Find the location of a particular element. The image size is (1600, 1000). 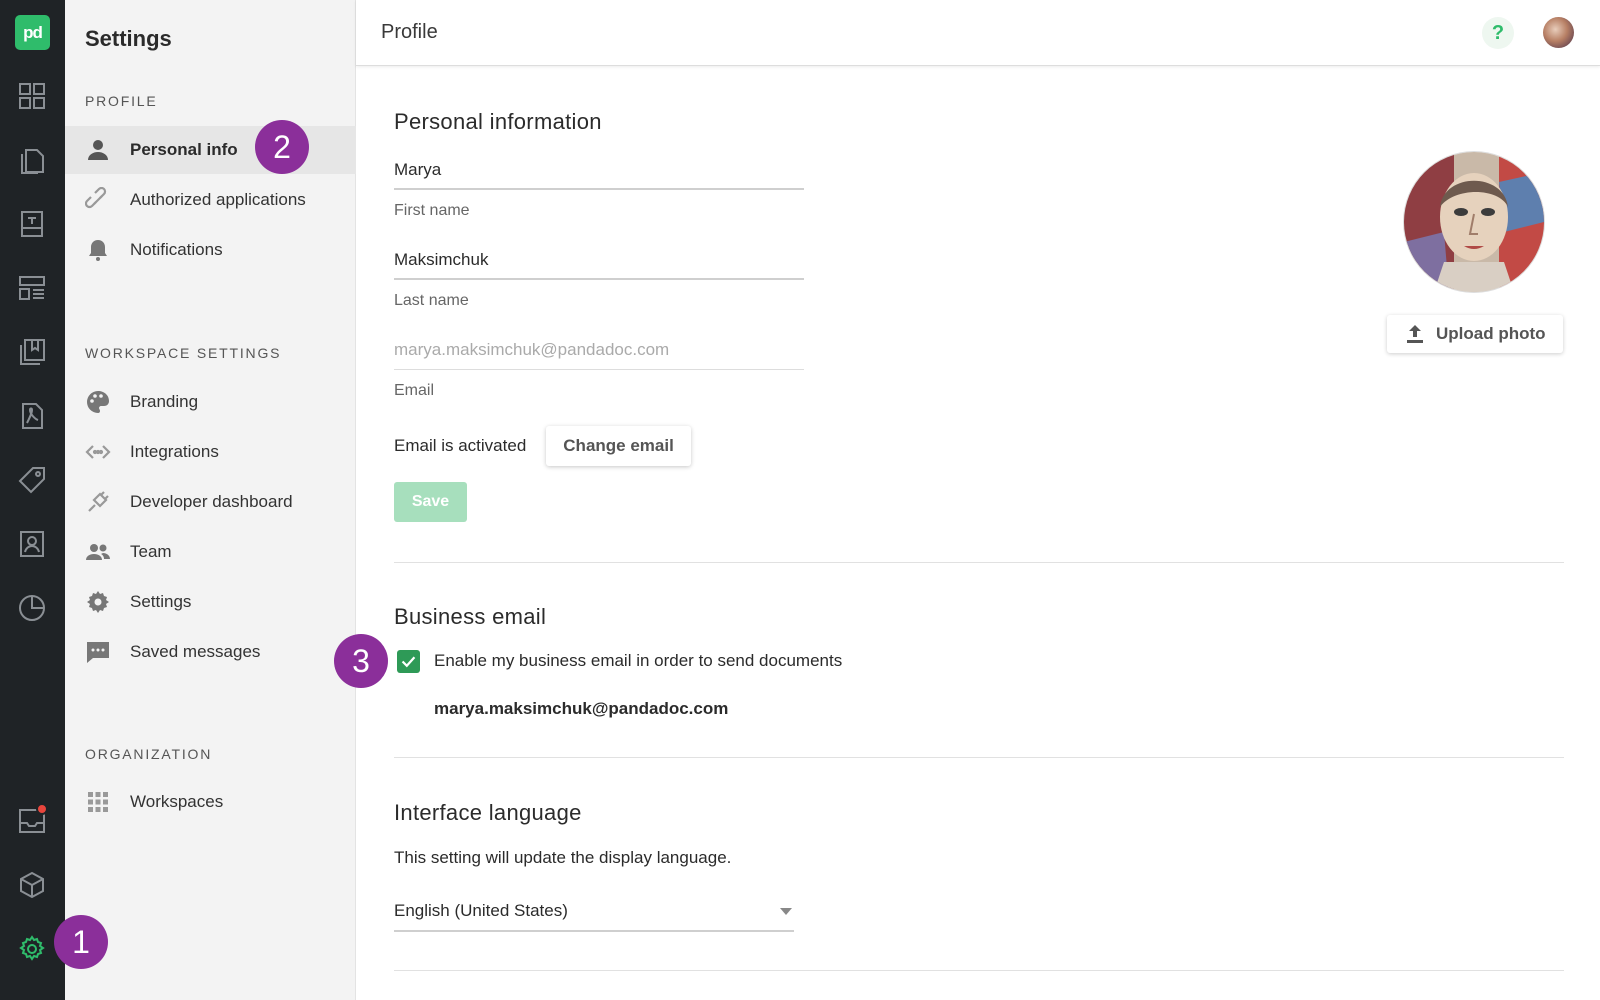

checkmark-icon is located at coordinates (408, 662).